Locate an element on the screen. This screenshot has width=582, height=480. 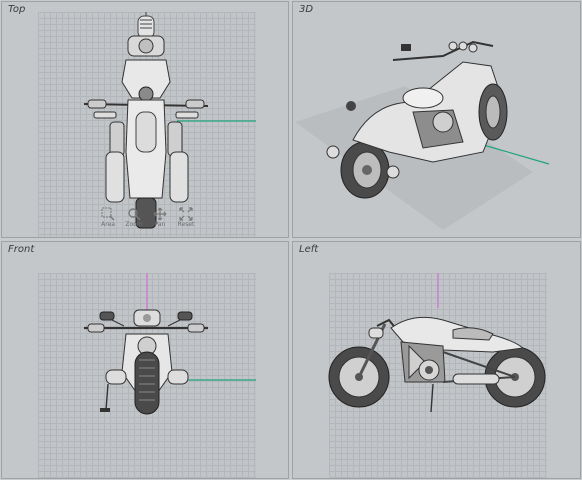
zoom-icon is located at coordinates (134, 214).